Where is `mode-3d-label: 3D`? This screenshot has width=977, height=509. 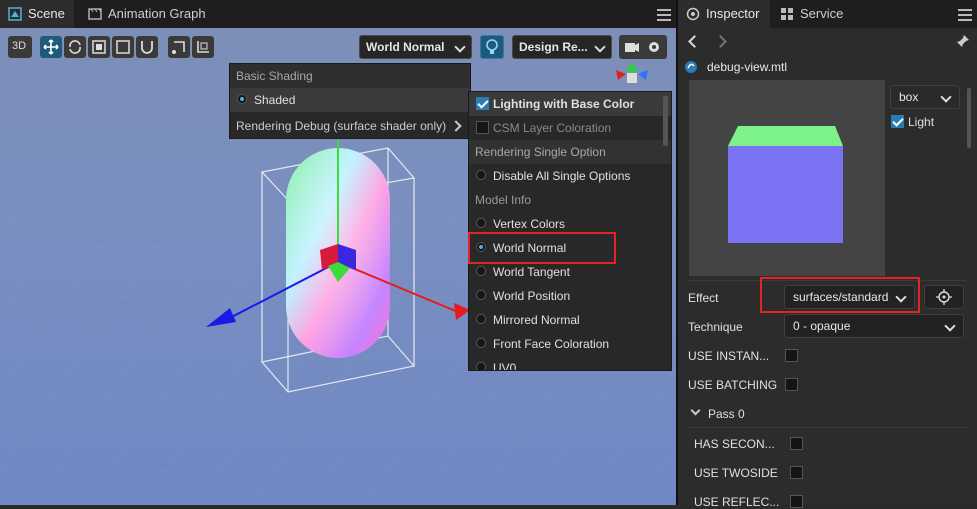 mode-3d-label: 3D is located at coordinates (19, 46).